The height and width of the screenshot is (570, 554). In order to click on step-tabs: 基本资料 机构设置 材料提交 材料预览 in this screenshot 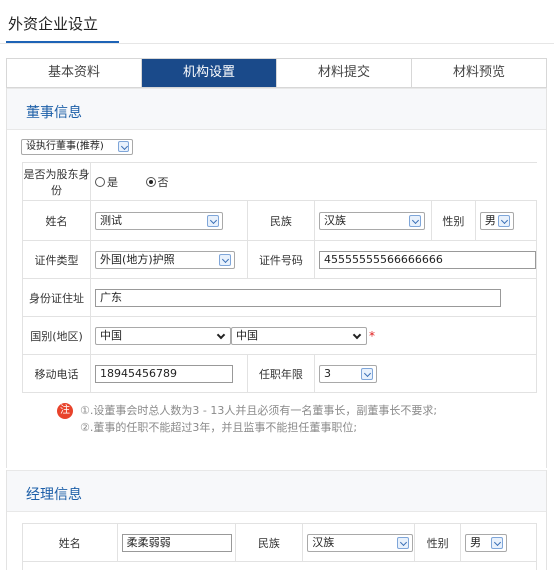, I will do `click(276, 73)`.